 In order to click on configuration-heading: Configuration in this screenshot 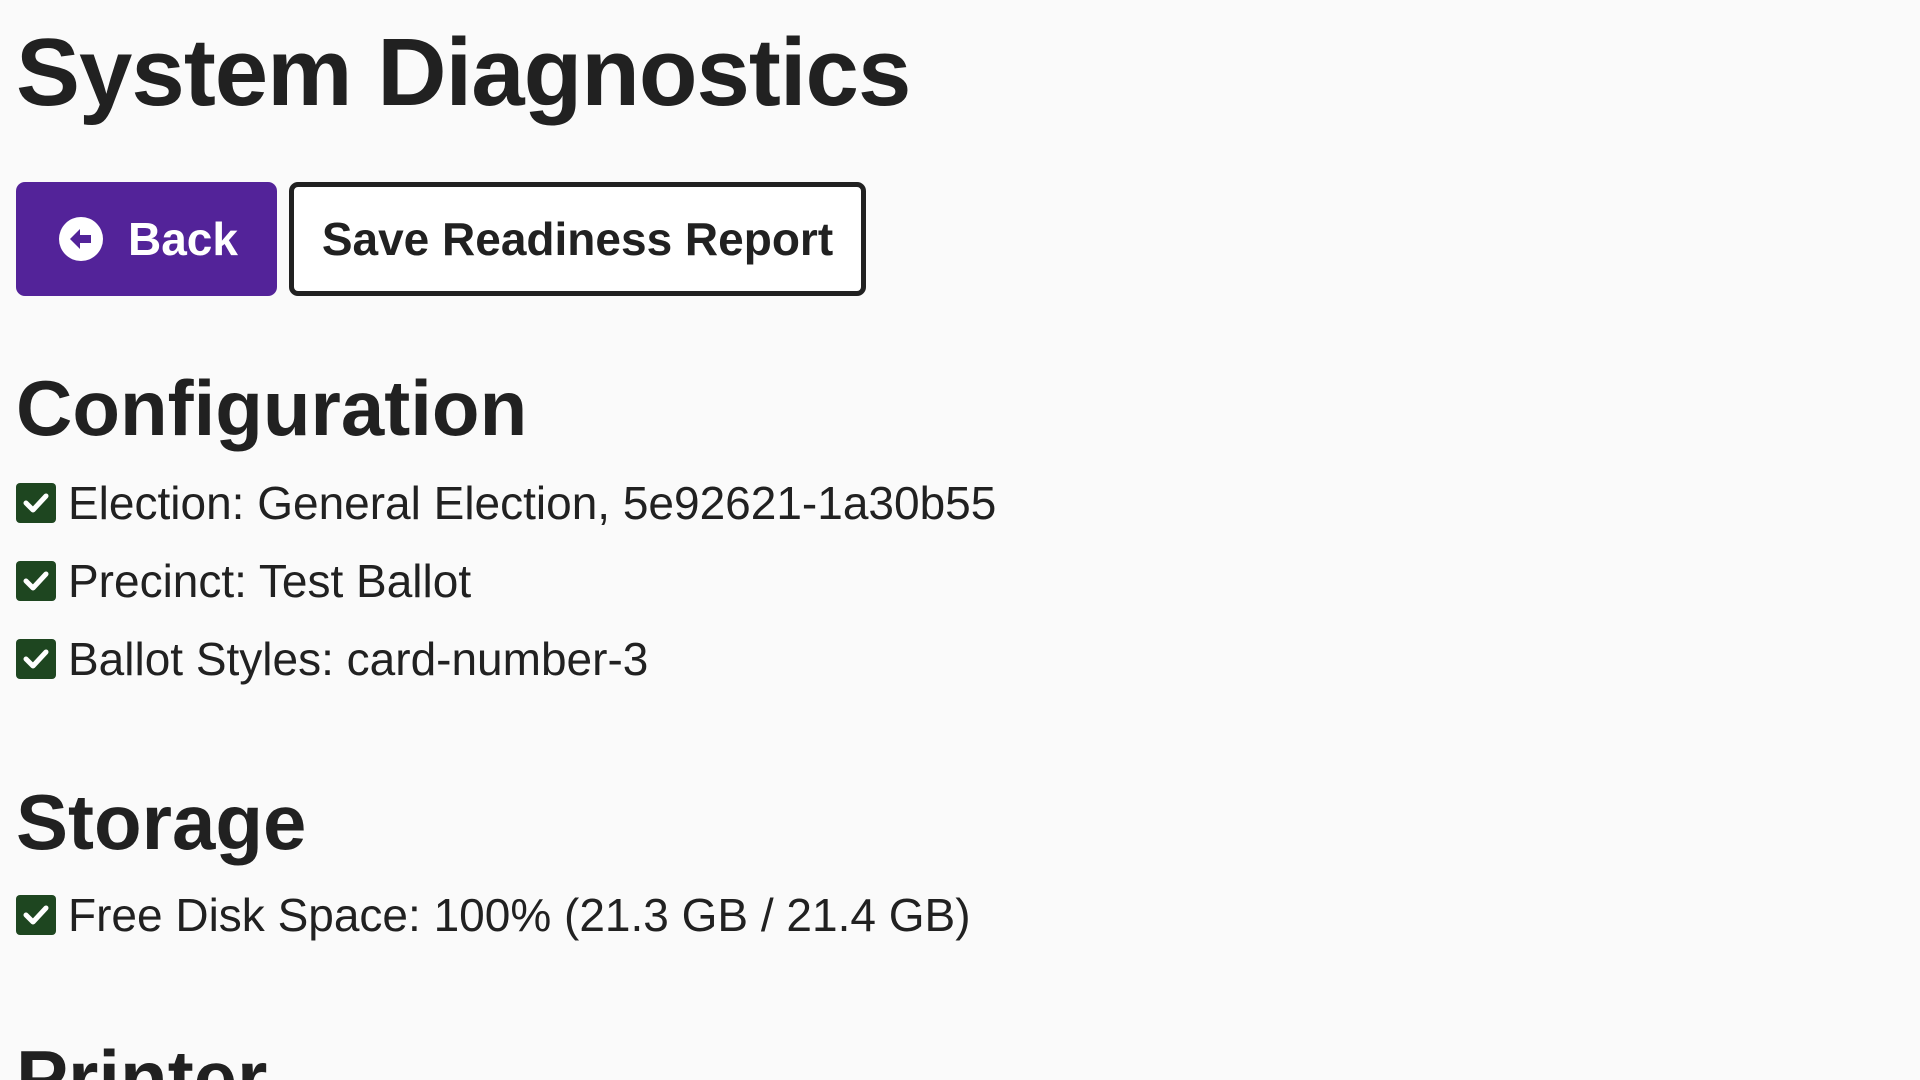, I will do `click(272, 408)`.